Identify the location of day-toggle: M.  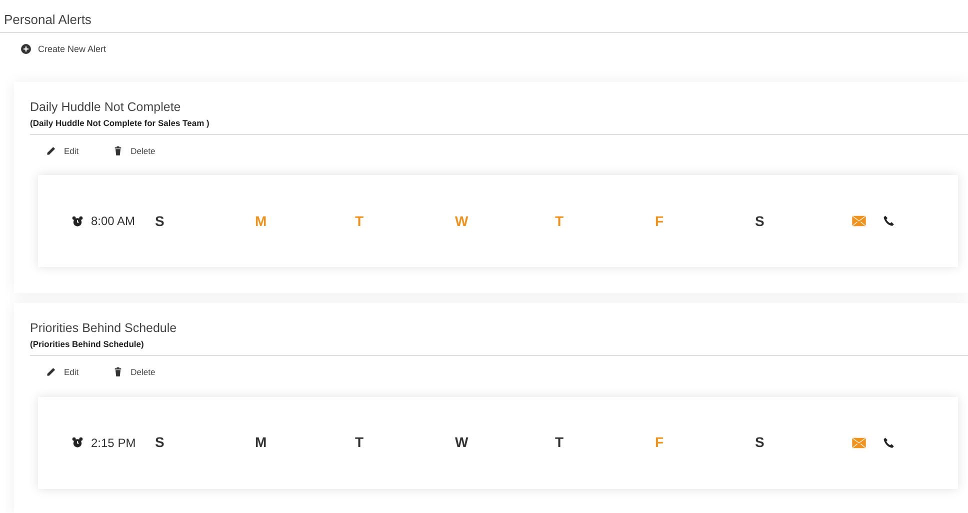
(305, 442).